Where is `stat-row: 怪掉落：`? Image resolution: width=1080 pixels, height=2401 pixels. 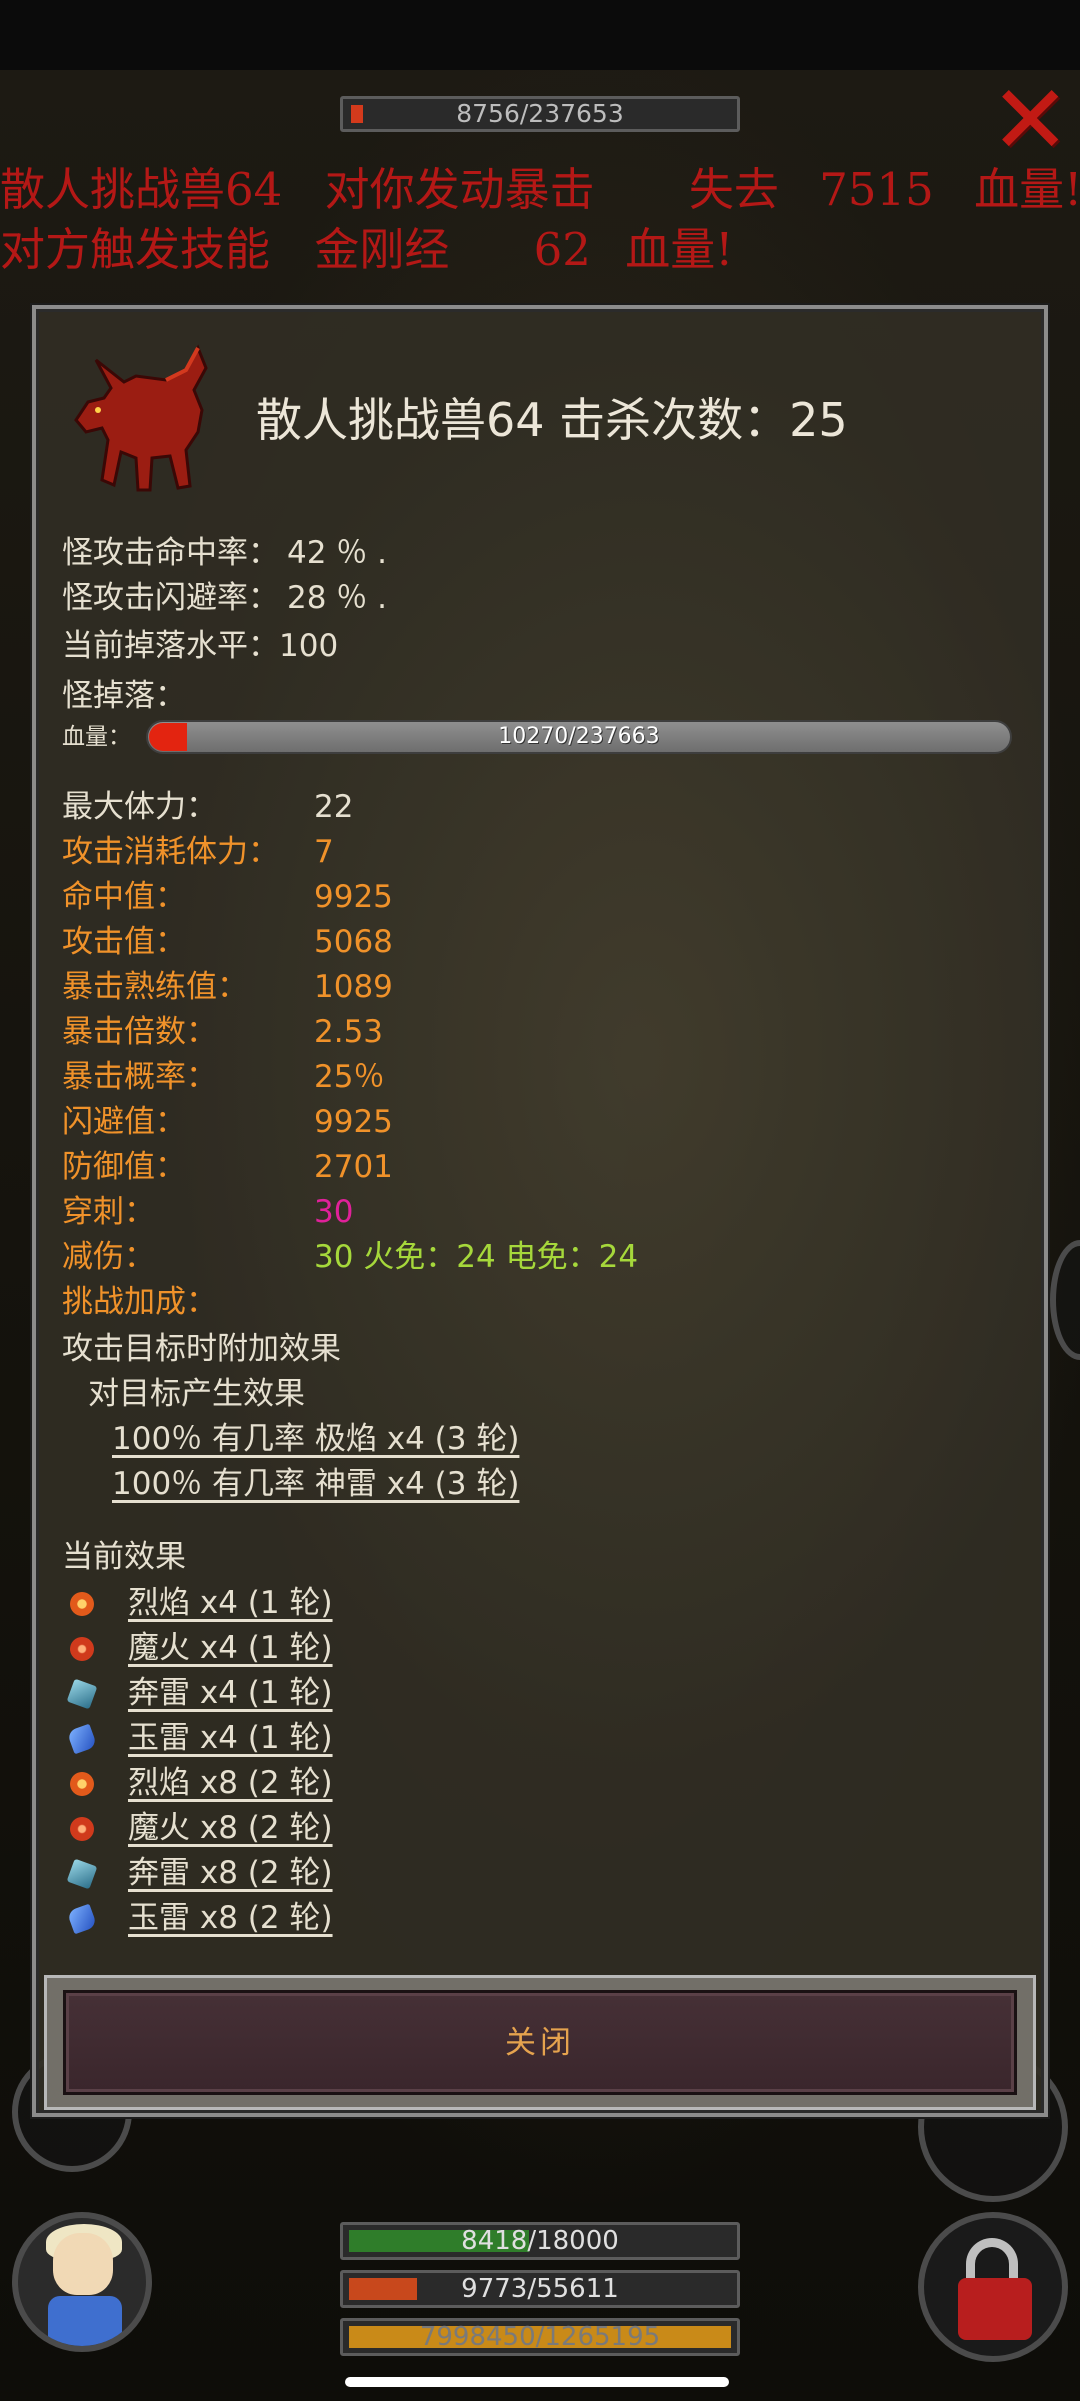 stat-row: 怪掉落： is located at coordinates (124, 696).